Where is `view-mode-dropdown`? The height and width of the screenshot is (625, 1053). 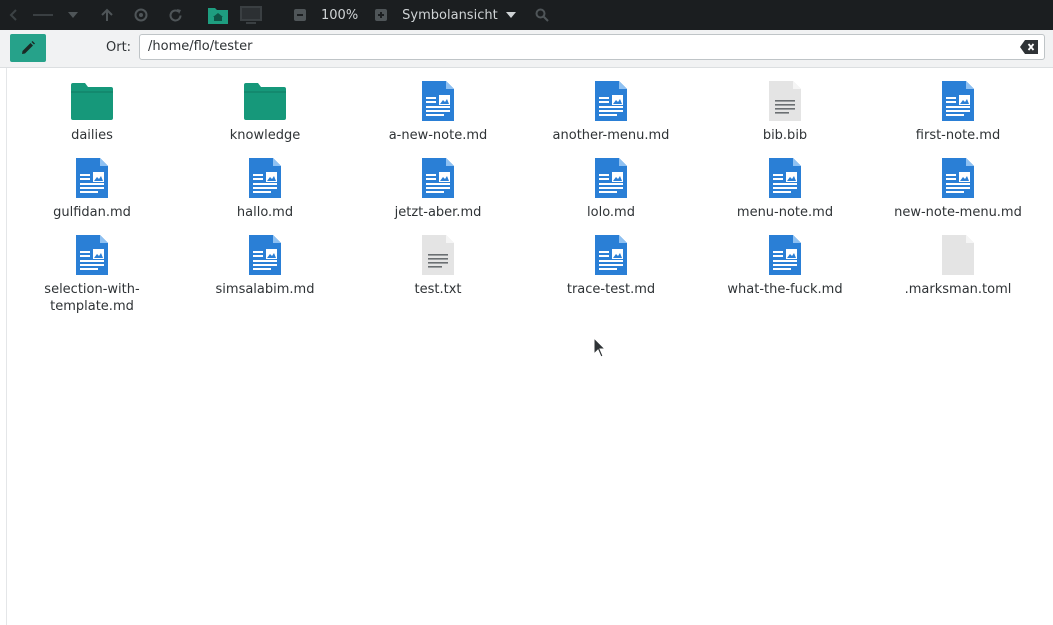 view-mode-dropdown is located at coordinates (511, 15).